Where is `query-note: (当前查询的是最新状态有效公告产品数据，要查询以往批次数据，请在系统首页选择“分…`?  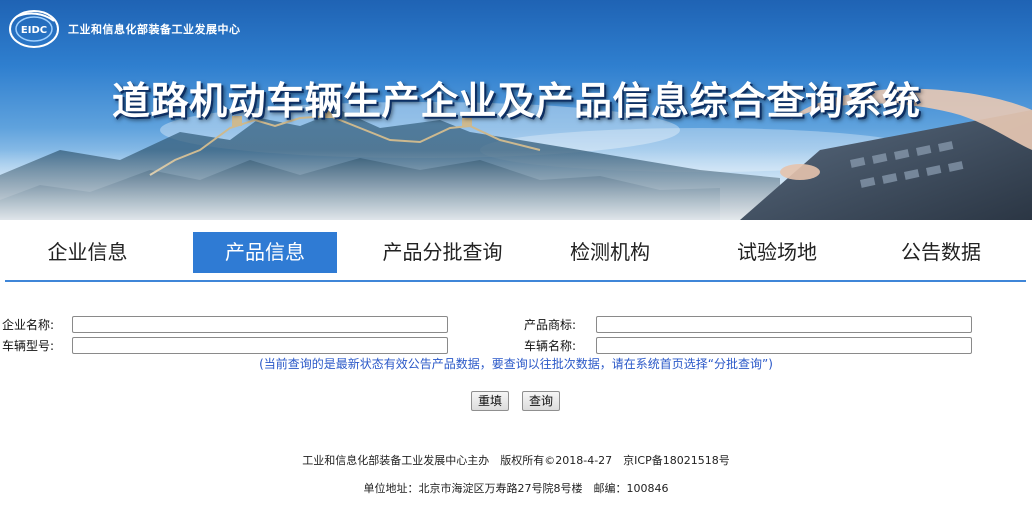 query-note: (当前查询的是最新状态有效公告产品数据，要查询以往批次数据，请在系统首页选择“分… is located at coordinates (516, 364).